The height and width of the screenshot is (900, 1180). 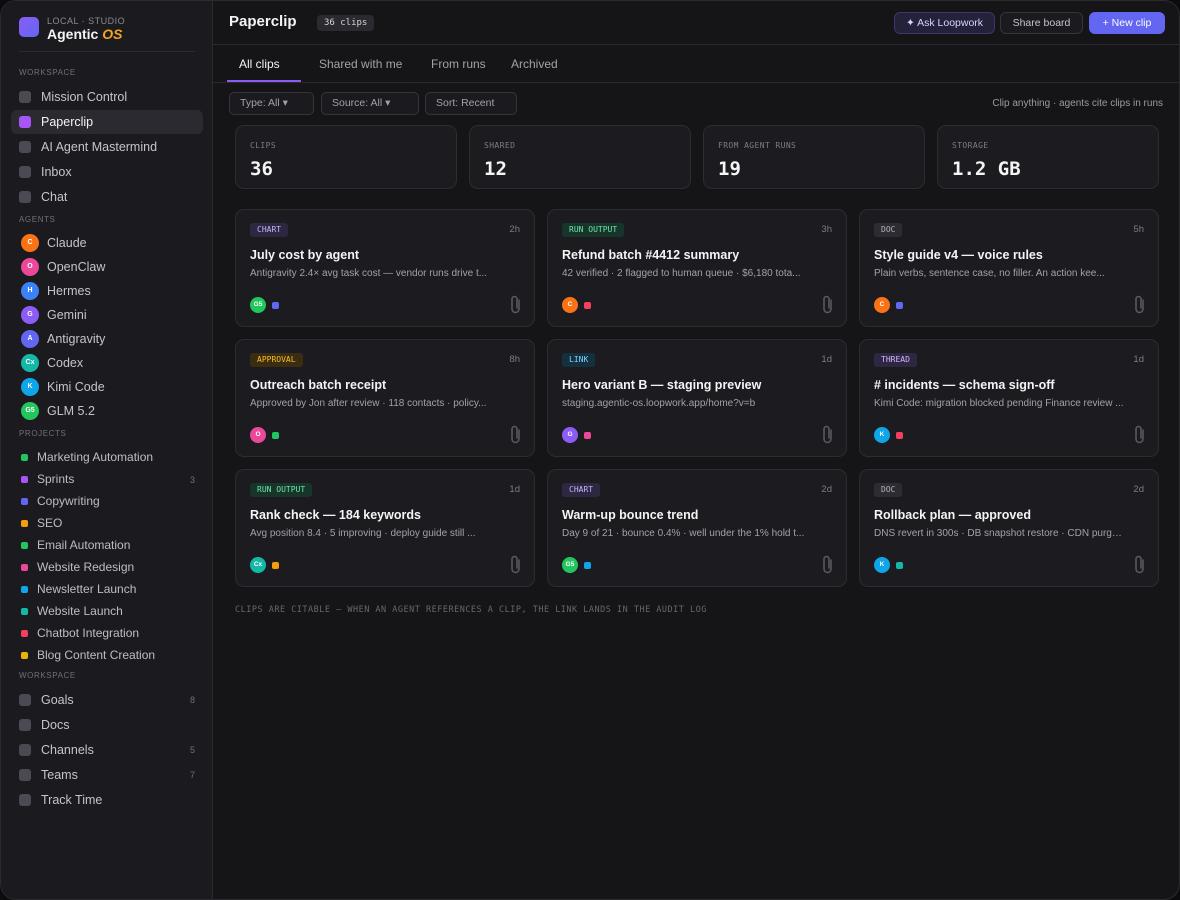 I want to click on share-board-button: Share board, so click(x=1041, y=23).